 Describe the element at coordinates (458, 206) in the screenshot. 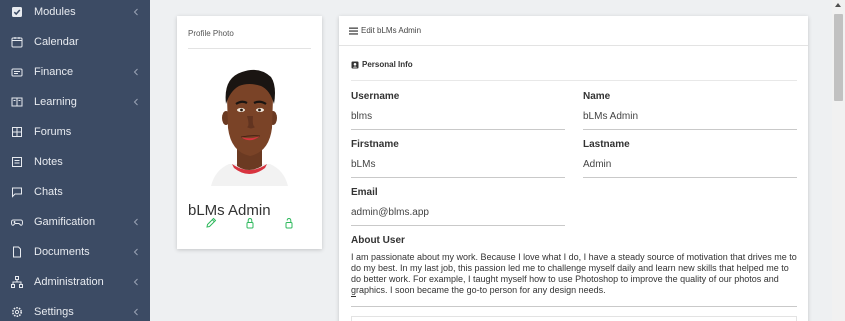

I see `email-field: Email admin@blms.app` at that location.